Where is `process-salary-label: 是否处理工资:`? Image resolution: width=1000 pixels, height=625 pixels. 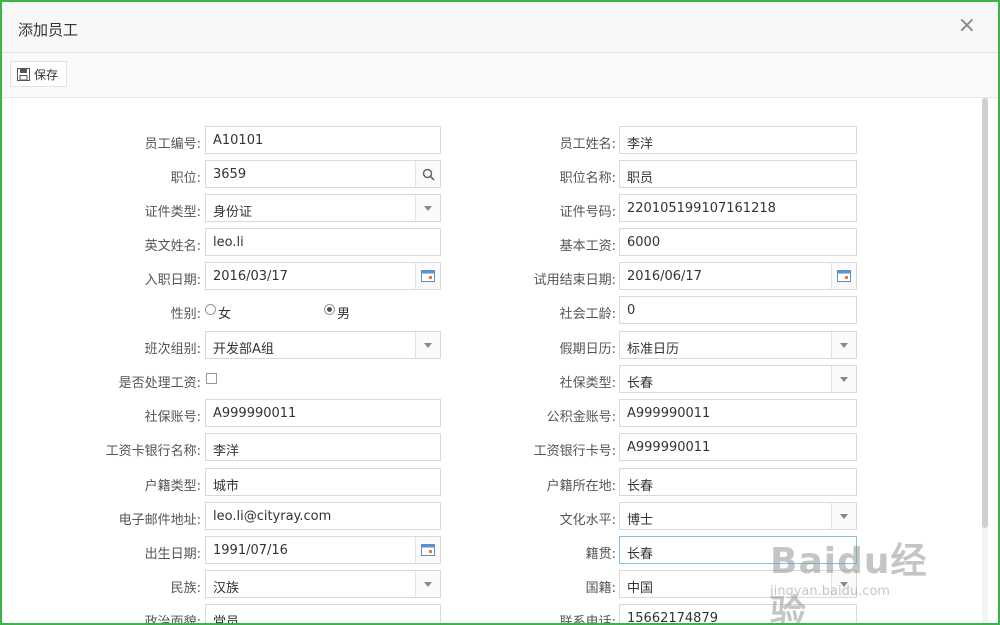 process-salary-label: 是否处理工资: is located at coordinates (159, 383).